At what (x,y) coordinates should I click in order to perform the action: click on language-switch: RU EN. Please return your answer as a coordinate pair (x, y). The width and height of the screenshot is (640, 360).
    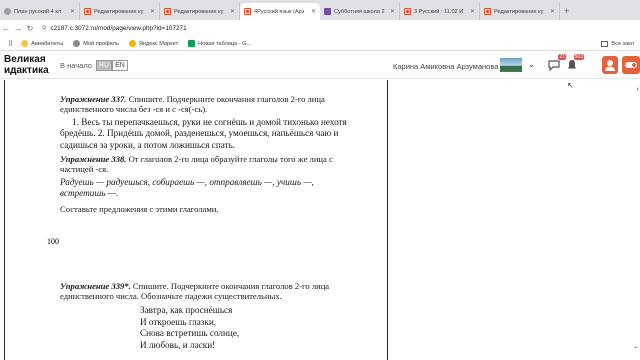
    Looking at the image, I should click on (112, 65).